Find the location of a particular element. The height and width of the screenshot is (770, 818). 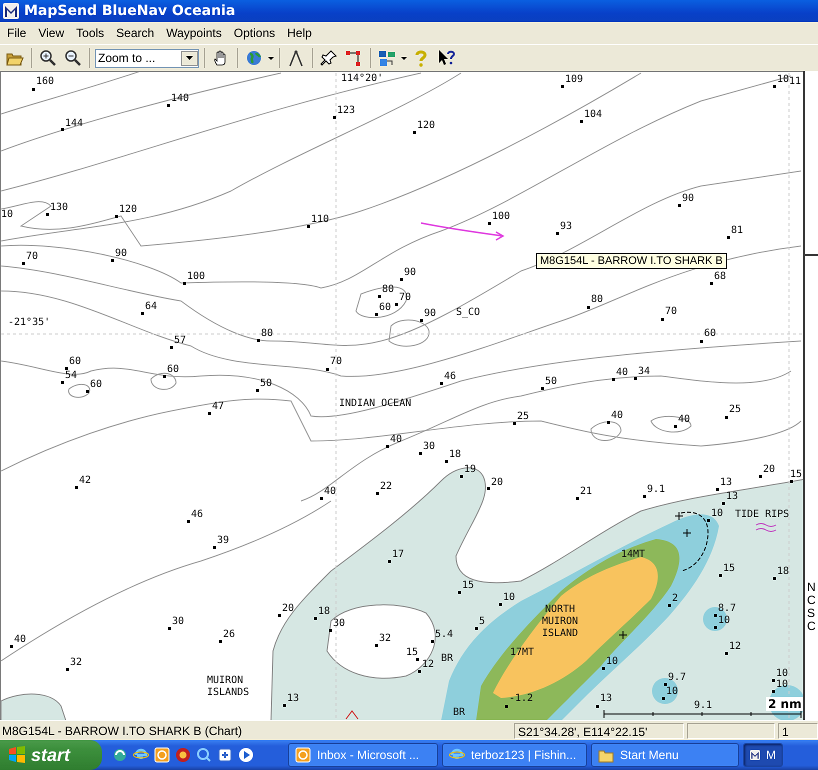

depth-sounding: 50 is located at coordinates (551, 381).